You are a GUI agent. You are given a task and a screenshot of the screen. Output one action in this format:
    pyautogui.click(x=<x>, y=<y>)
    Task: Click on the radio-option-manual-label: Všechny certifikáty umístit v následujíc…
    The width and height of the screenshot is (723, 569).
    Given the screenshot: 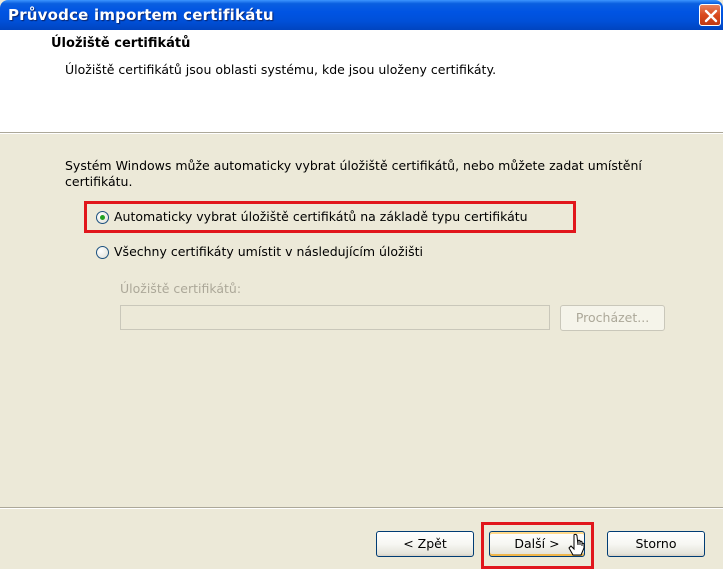 What is the action you would take?
    pyautogui.click(x=268, y=251)
    